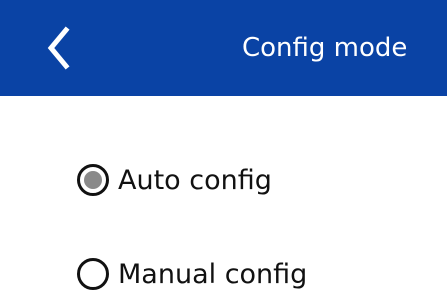  What do you see at coordinates (93, 180) in the screenshot?
I see `radio-selected-icon` at bounding box center [93, 180].